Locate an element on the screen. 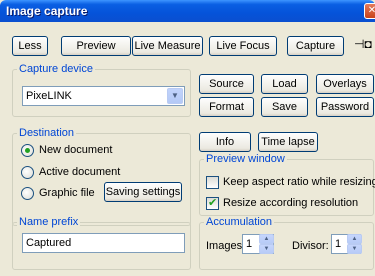 This screenshot has width=375, height=276. live-focus-button: Live Focus is located at coordinates (243, 46).